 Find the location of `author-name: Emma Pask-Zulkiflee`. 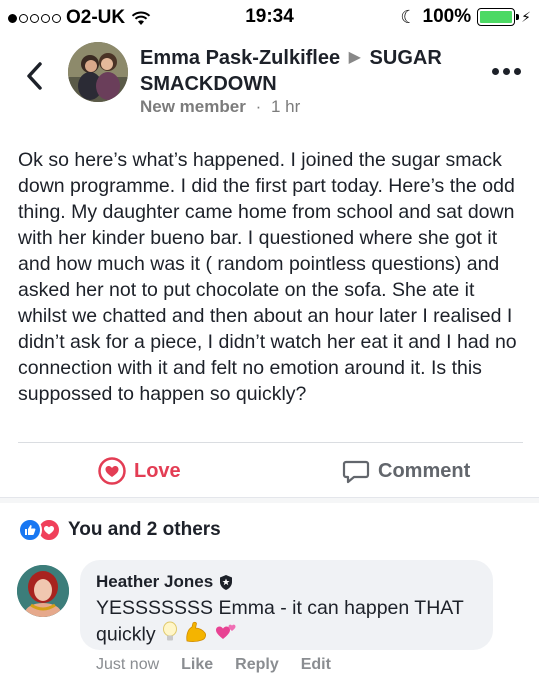

author-name: Emma Pask-Zulkiflee is located at coordinates (240, 58).